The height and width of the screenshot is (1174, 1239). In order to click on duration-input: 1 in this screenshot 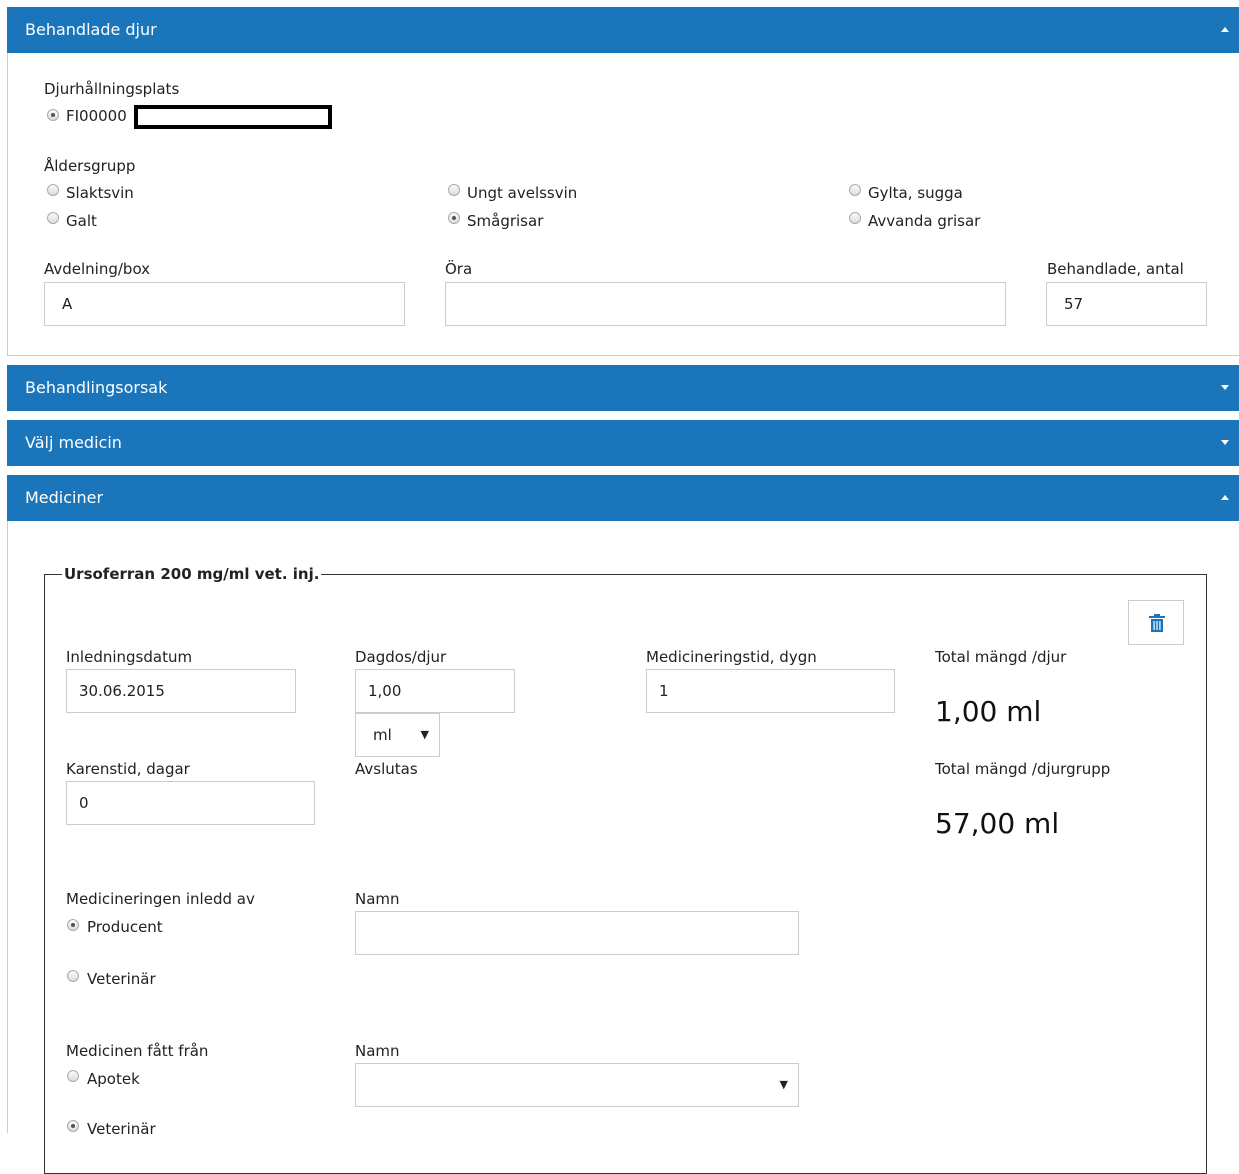, I will do `click(770, 691)`.